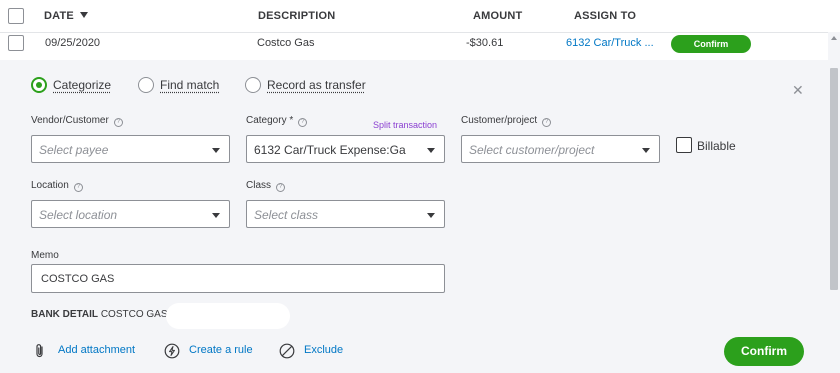 The width and height of the screenshot is (840, 373). I want to click on scrollbar-thumb, so click(834, 179).